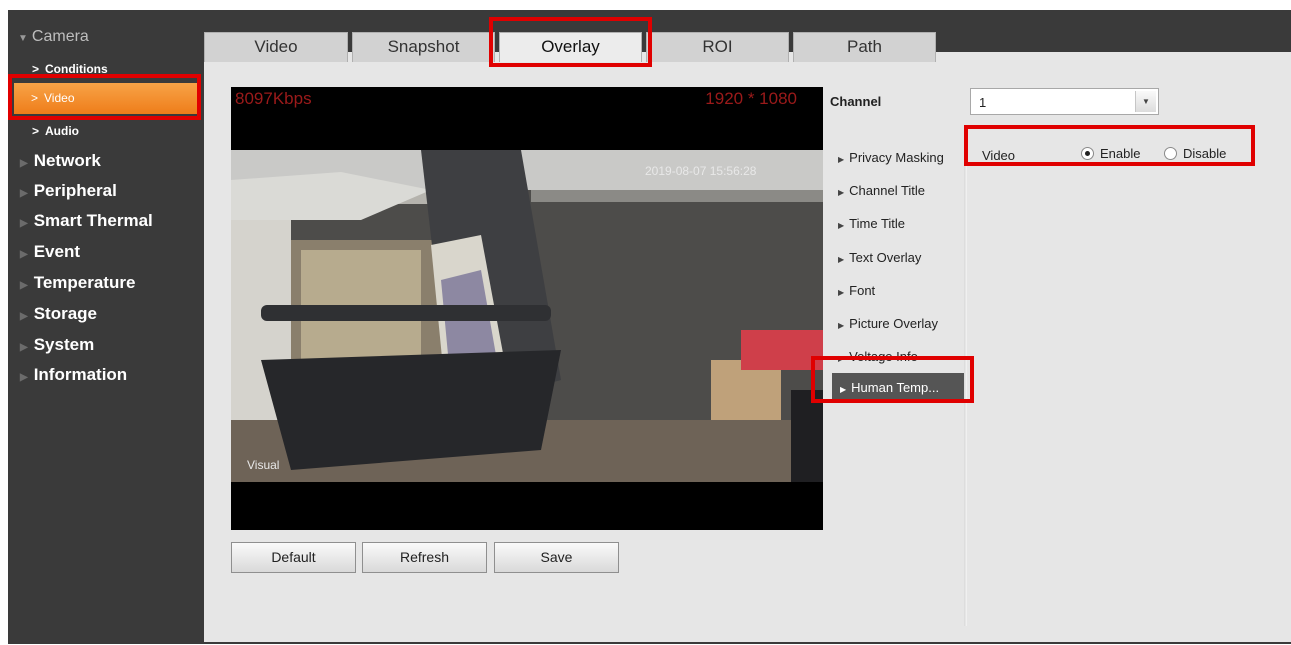 Image resolution: width=1291 pixels, height=645 pixels. I want to click on sidebar-item-label: Event, so click(56, 251).